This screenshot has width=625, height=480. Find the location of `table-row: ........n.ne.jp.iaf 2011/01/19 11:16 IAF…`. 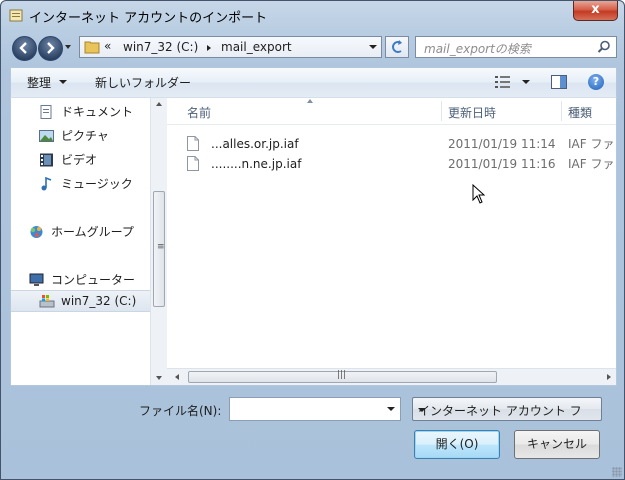

table-row: ........n.ne.jp.iaf 2011/01/19 11:16 IAF… is located at coordinates (399, 164).